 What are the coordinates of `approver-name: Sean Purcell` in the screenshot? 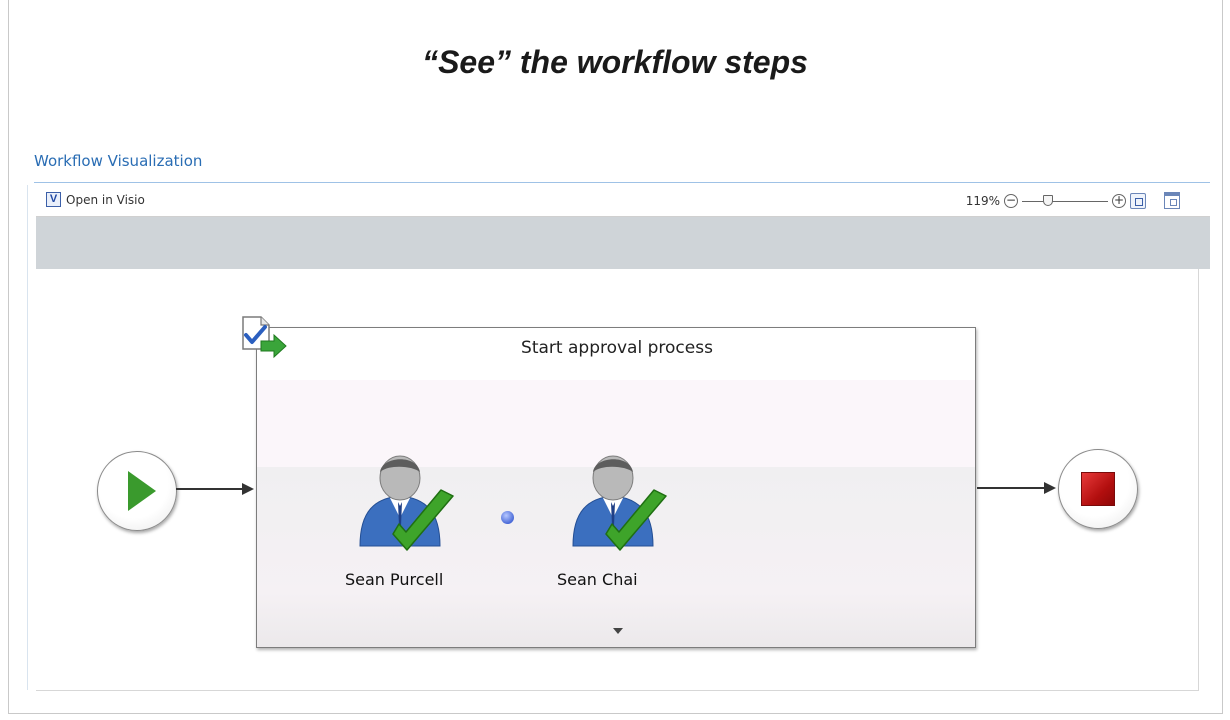 It's located at (394, 579).